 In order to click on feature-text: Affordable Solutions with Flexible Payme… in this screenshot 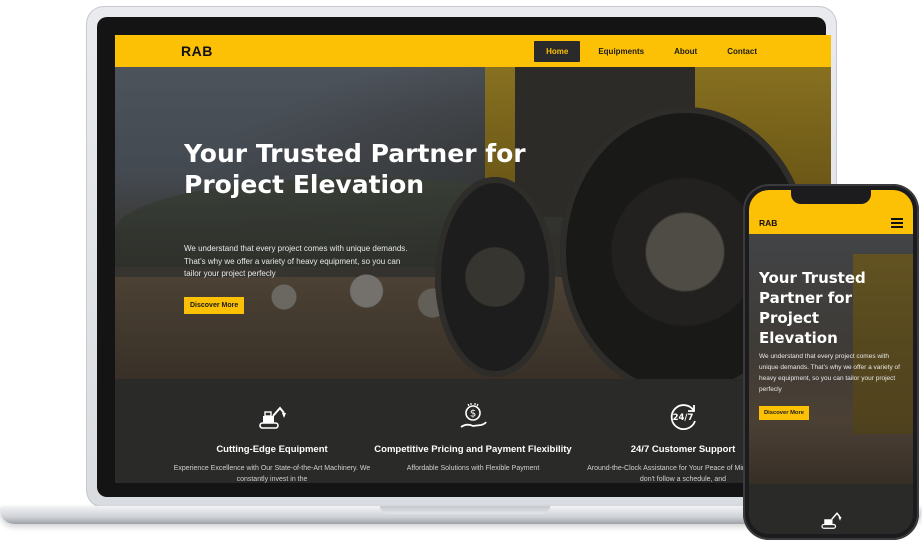, I will do `click(473, 468)`.